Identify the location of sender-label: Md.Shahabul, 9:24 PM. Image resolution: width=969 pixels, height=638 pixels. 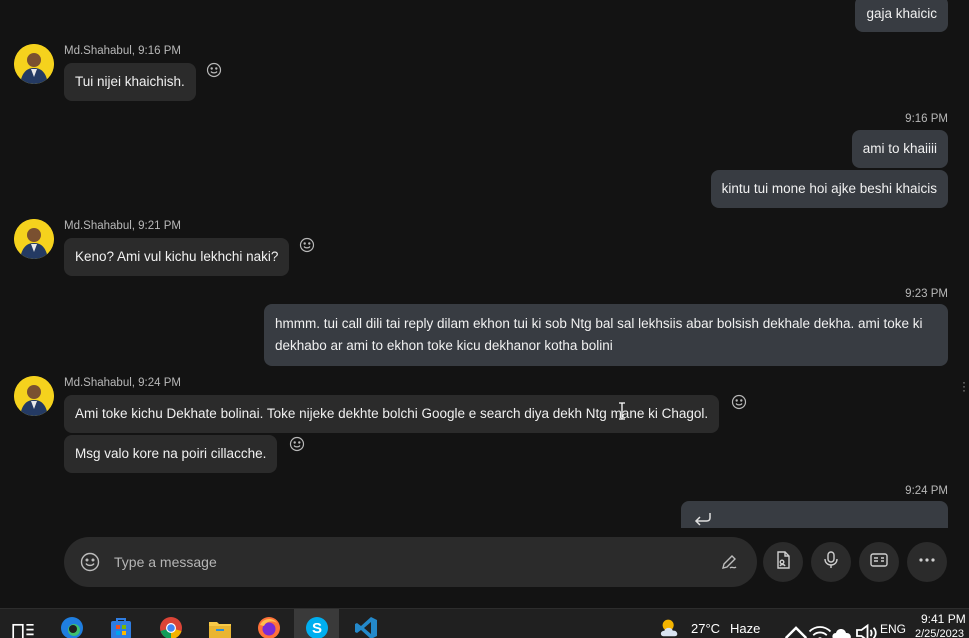
(122, 383).